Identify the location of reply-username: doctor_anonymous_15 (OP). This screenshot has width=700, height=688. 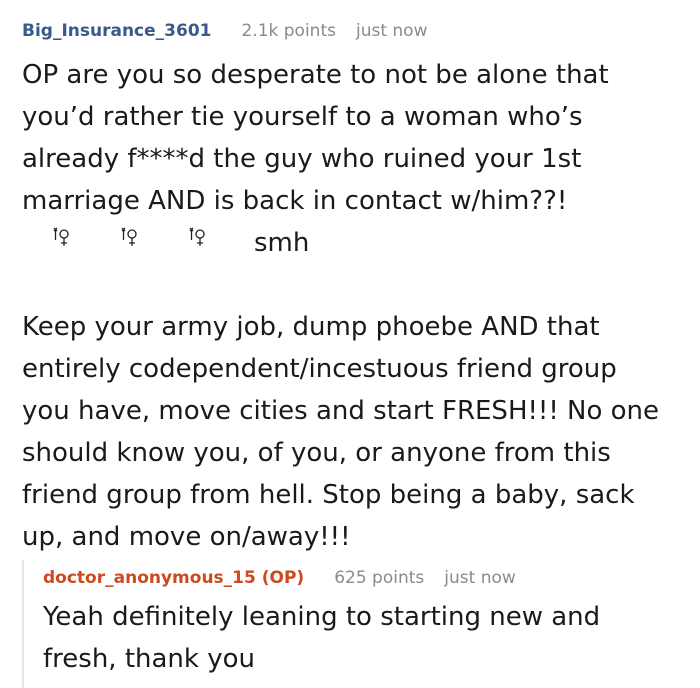
(173, 578).